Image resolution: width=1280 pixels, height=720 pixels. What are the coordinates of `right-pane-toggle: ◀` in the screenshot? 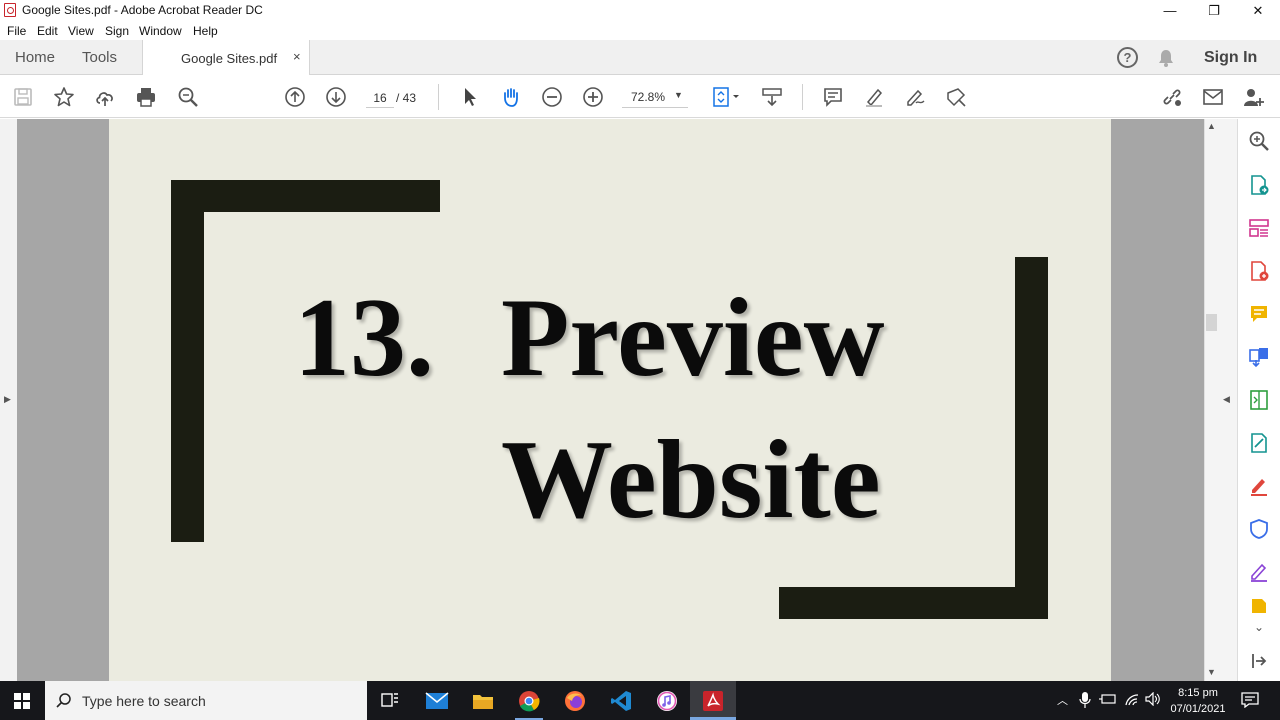 It's located at (1228, 400).